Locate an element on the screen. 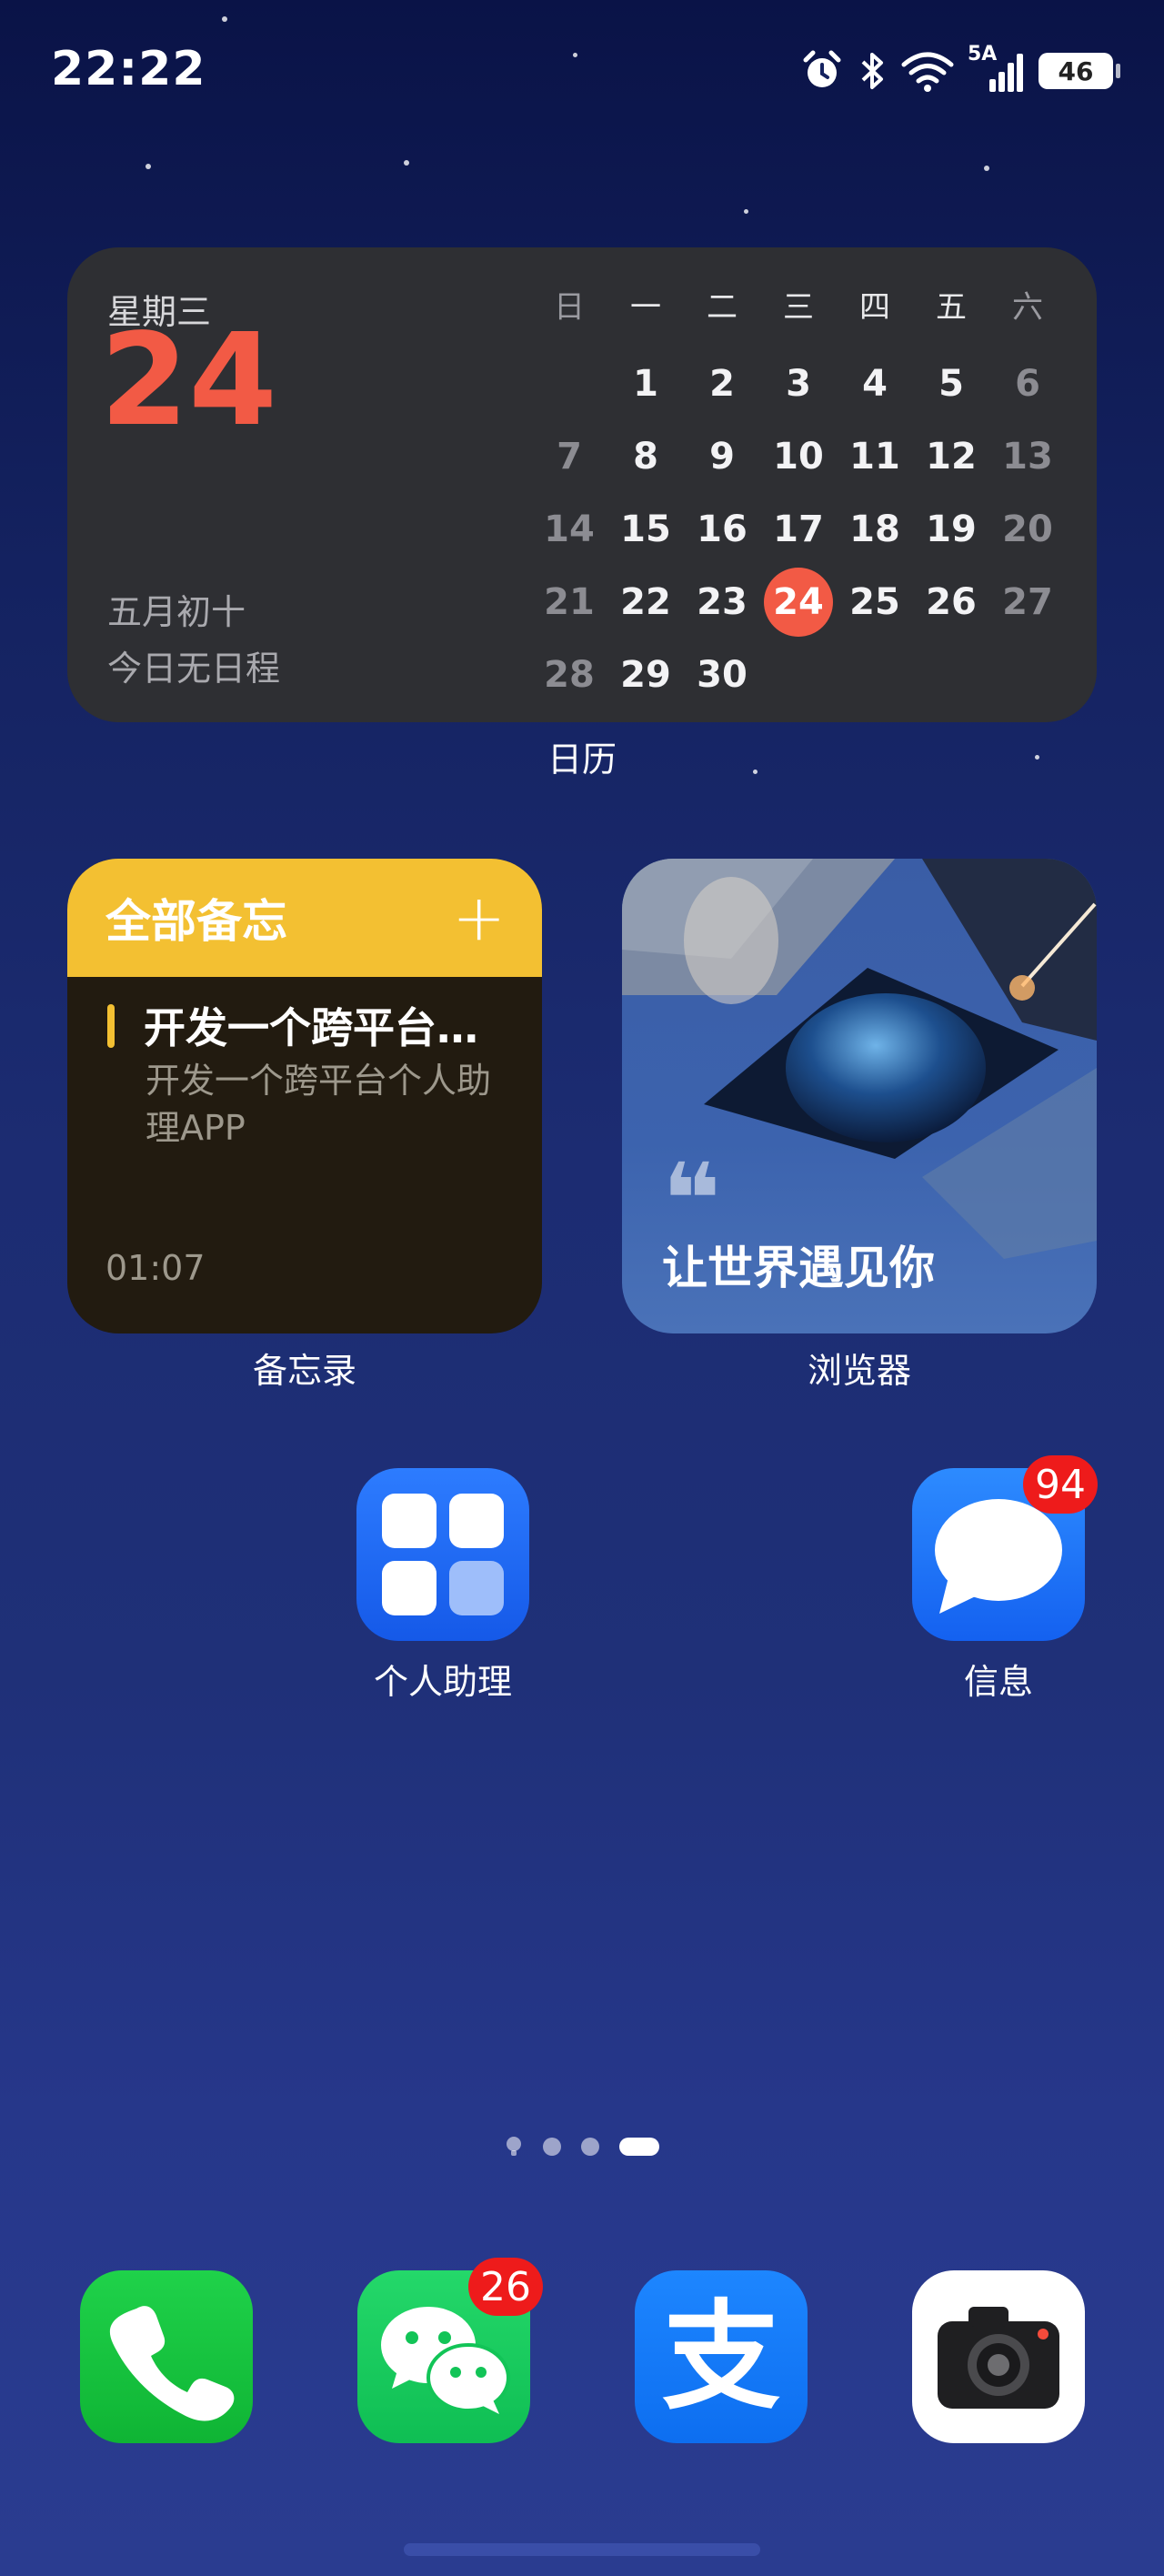 The image size is (1164, 2576). dock-alipay: 支 is located at coordinates (721, 2356).